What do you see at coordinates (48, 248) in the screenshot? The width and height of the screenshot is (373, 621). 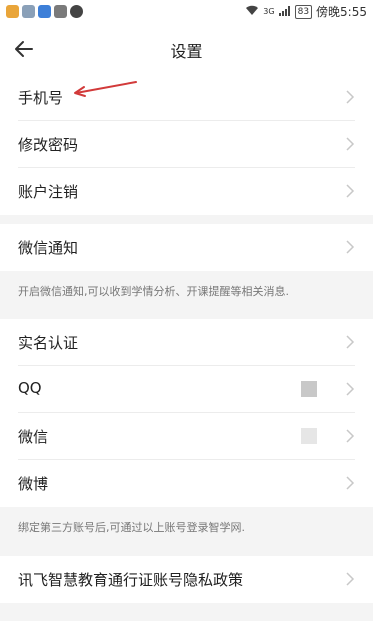 I see `settings-item-label: 微信通知` at bounding box center [48, 248].